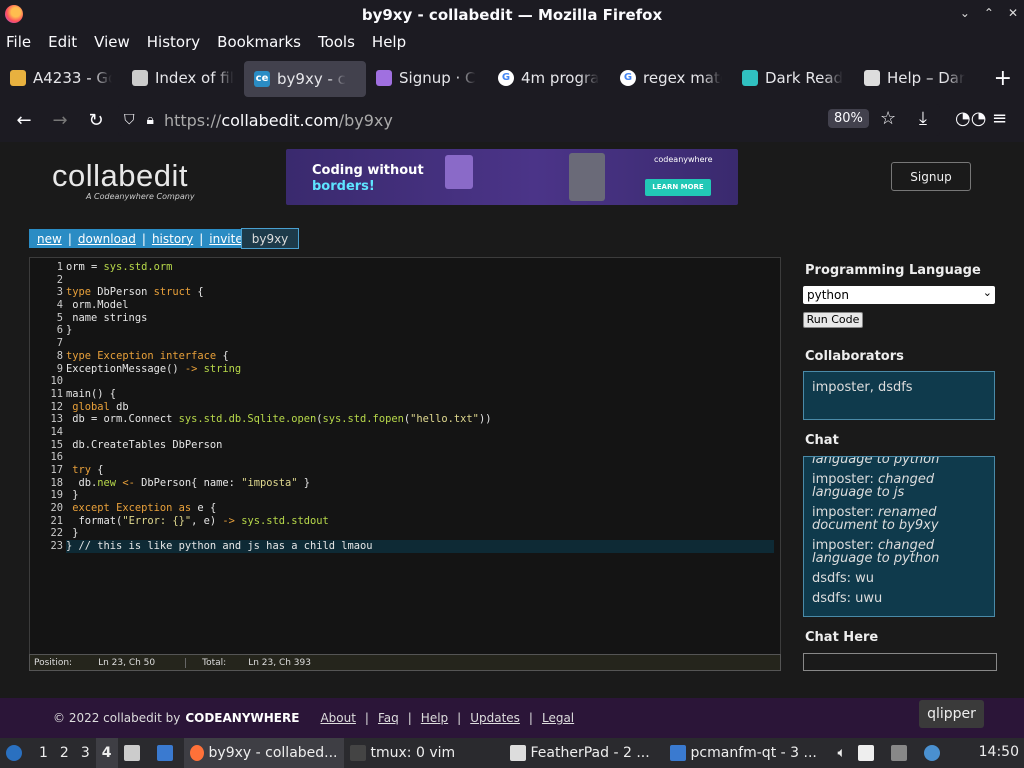 Image resolution: width=1024 pixels, height=768 pixels. I want to click on url-bar: ⛉ 🔒︎ https://collabedit.com/by9xy, so click(529, 120).